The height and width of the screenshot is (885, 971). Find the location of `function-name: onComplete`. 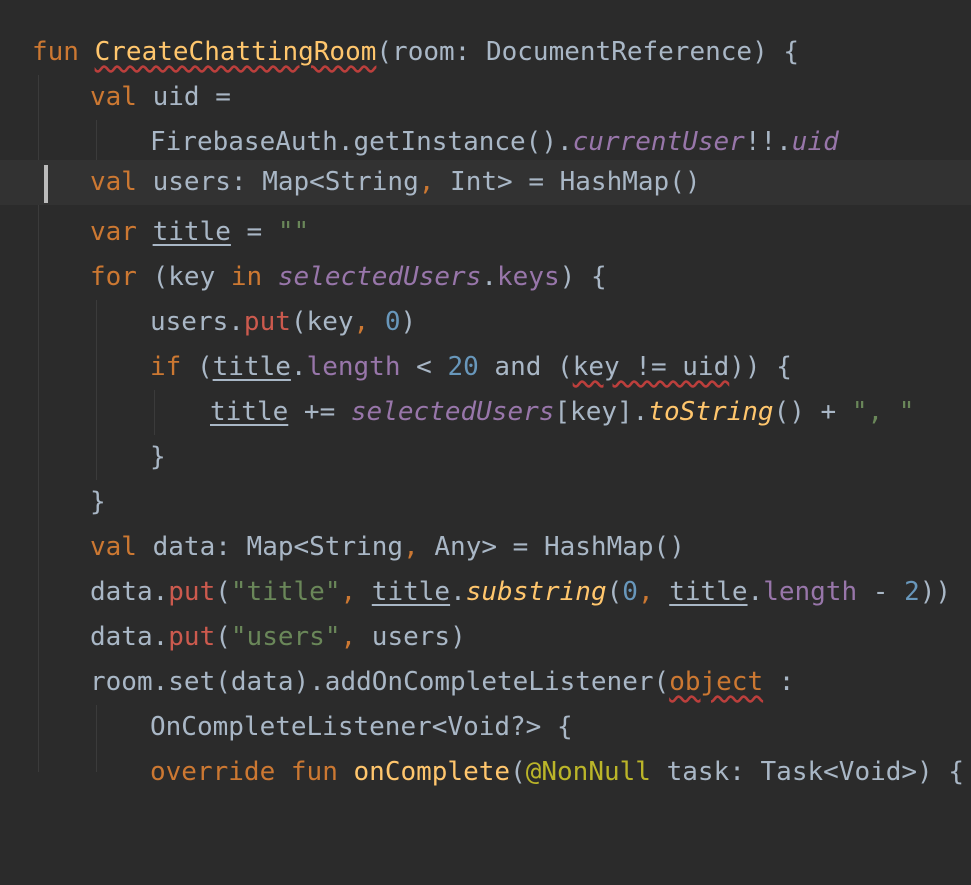

function-name: onComplete is located at coordinates (432, 772).